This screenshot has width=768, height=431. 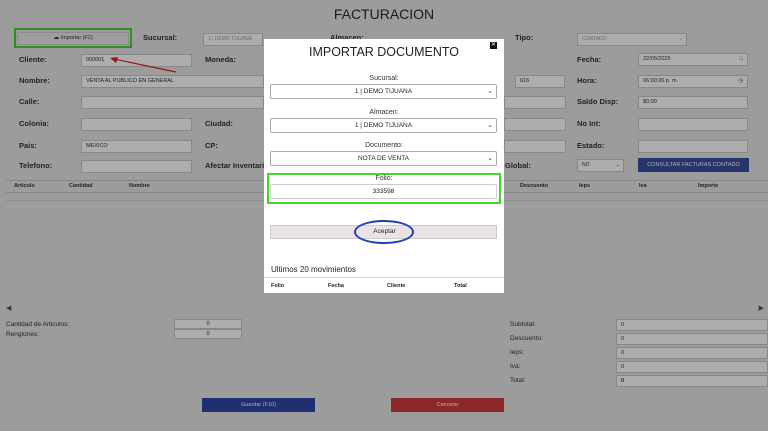 I want to click on modal-documento-value: NOTA DE VENTA, so click(x=383, y=158).